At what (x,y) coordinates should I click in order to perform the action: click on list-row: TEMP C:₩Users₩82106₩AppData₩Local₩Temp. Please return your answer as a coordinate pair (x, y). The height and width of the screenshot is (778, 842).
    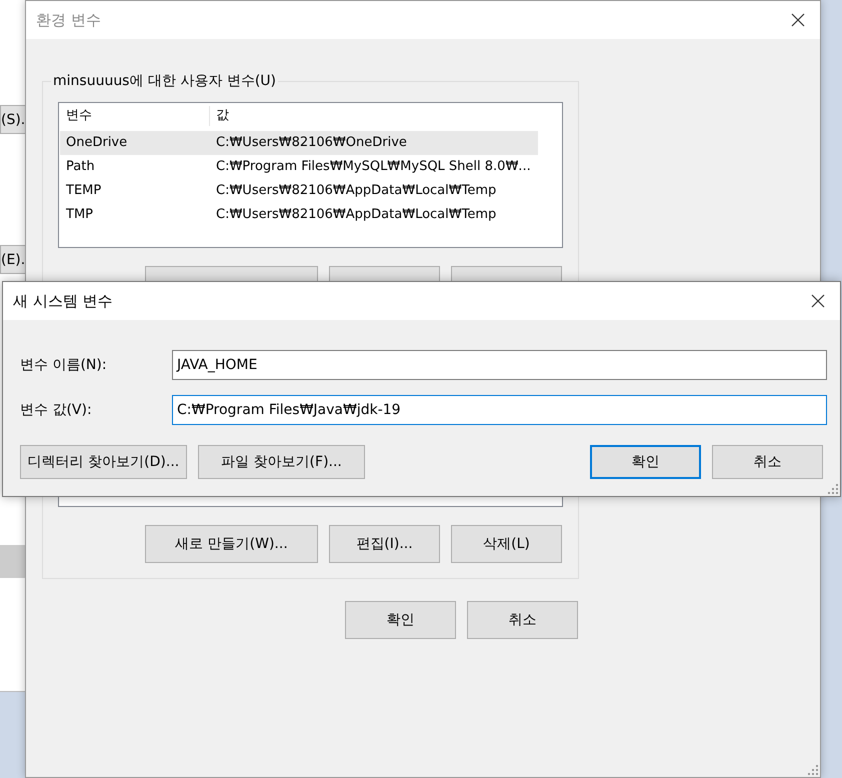
    Looking at the image, I should click on (299, 191).